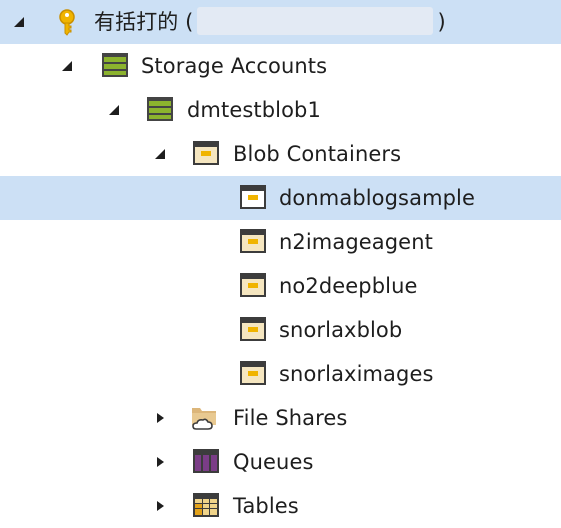 The width and height of the screenshot is (561, 528). I want to click on tree-node-queues: Queues, so click(280, 462).